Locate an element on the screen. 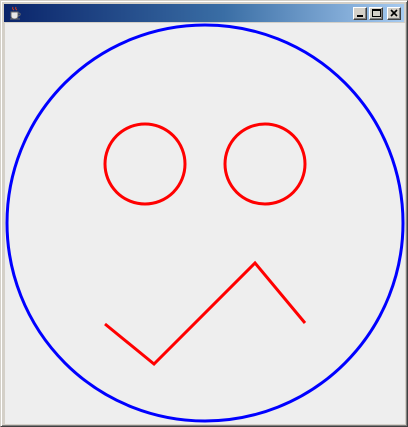 This screenshot has width=408, height=427. maximize-icon is located at coordinates (376, 13).